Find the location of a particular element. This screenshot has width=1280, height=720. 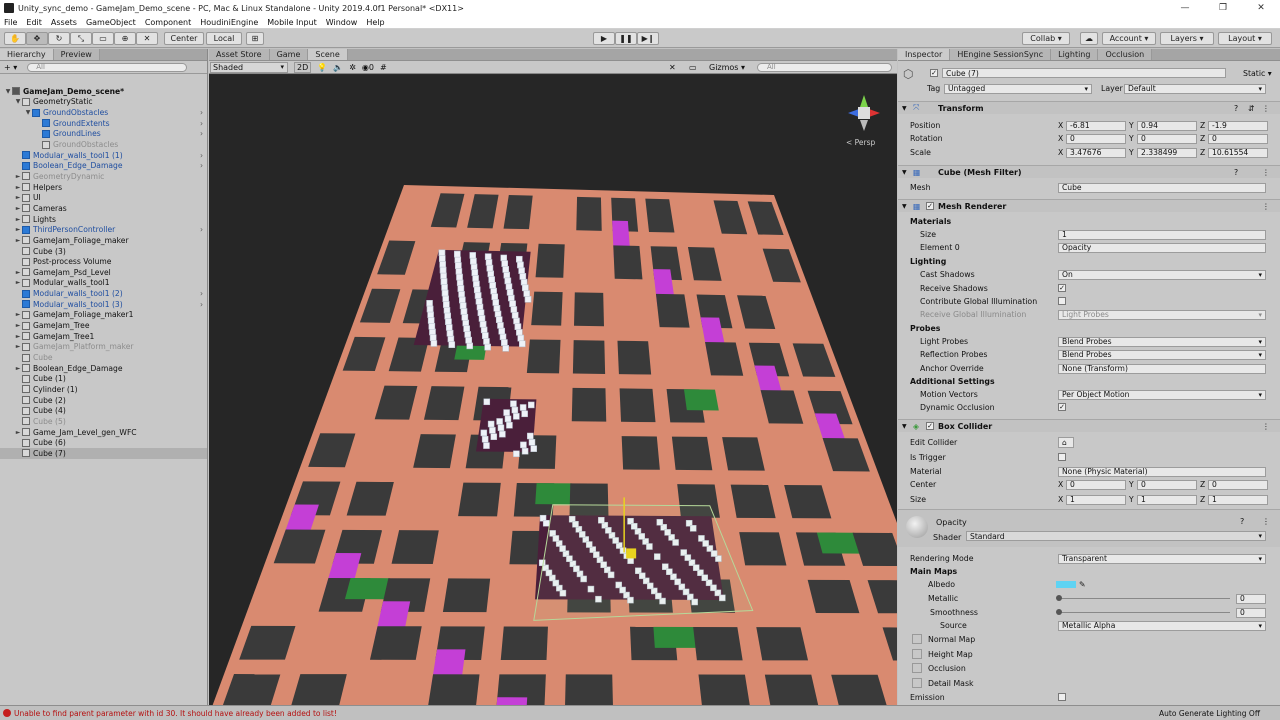

rotation-z-field: 0 is located at coordinates (1238, 138).